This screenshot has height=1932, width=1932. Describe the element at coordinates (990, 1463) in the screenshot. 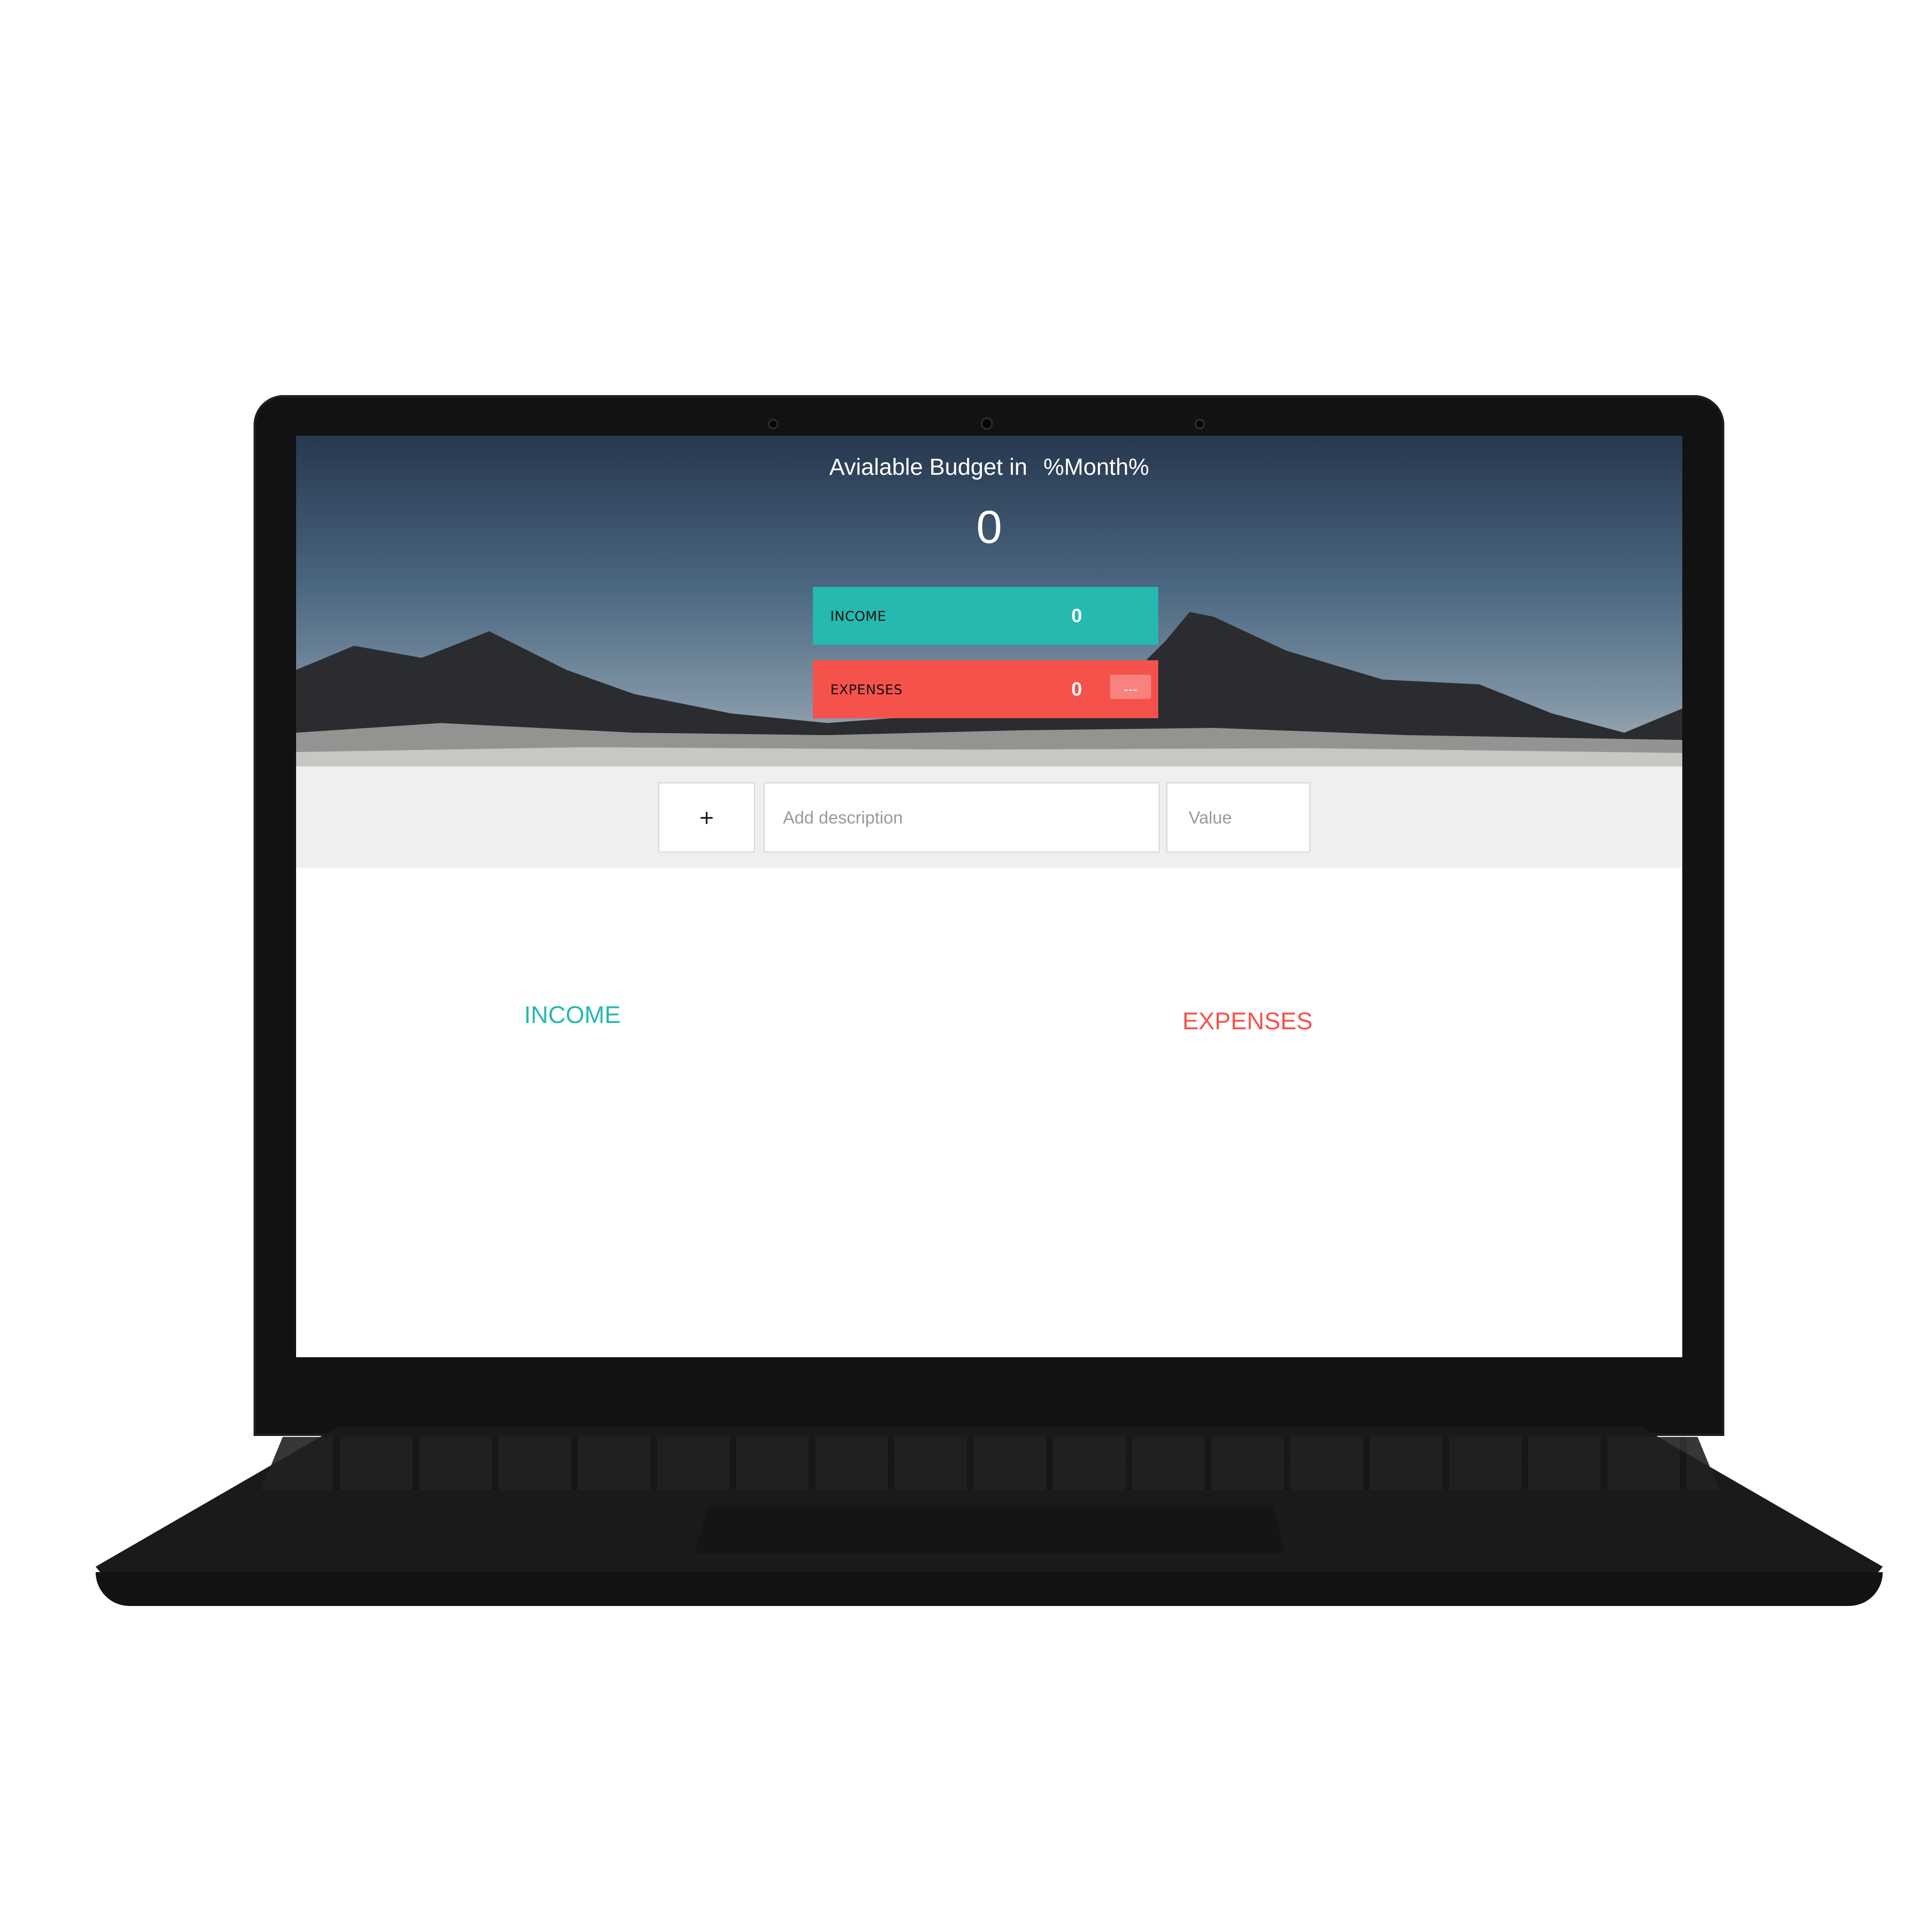

I see `keyboard` at that location.